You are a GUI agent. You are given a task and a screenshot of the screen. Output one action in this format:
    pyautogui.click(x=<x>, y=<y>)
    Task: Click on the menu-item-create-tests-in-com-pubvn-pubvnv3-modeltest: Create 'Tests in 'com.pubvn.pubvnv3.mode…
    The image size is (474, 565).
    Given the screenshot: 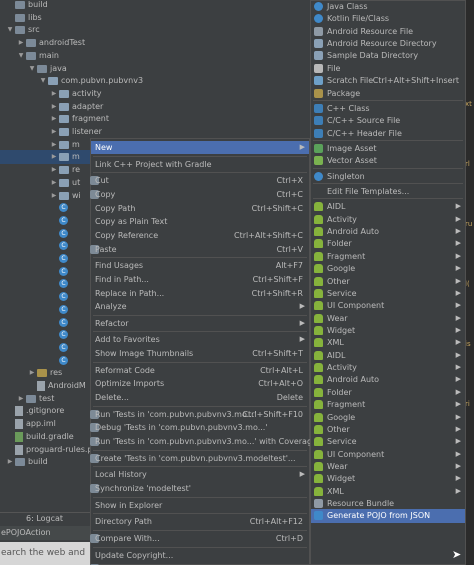 What is the action you would take?
    pyautogui.click(x=199, y=458)
    